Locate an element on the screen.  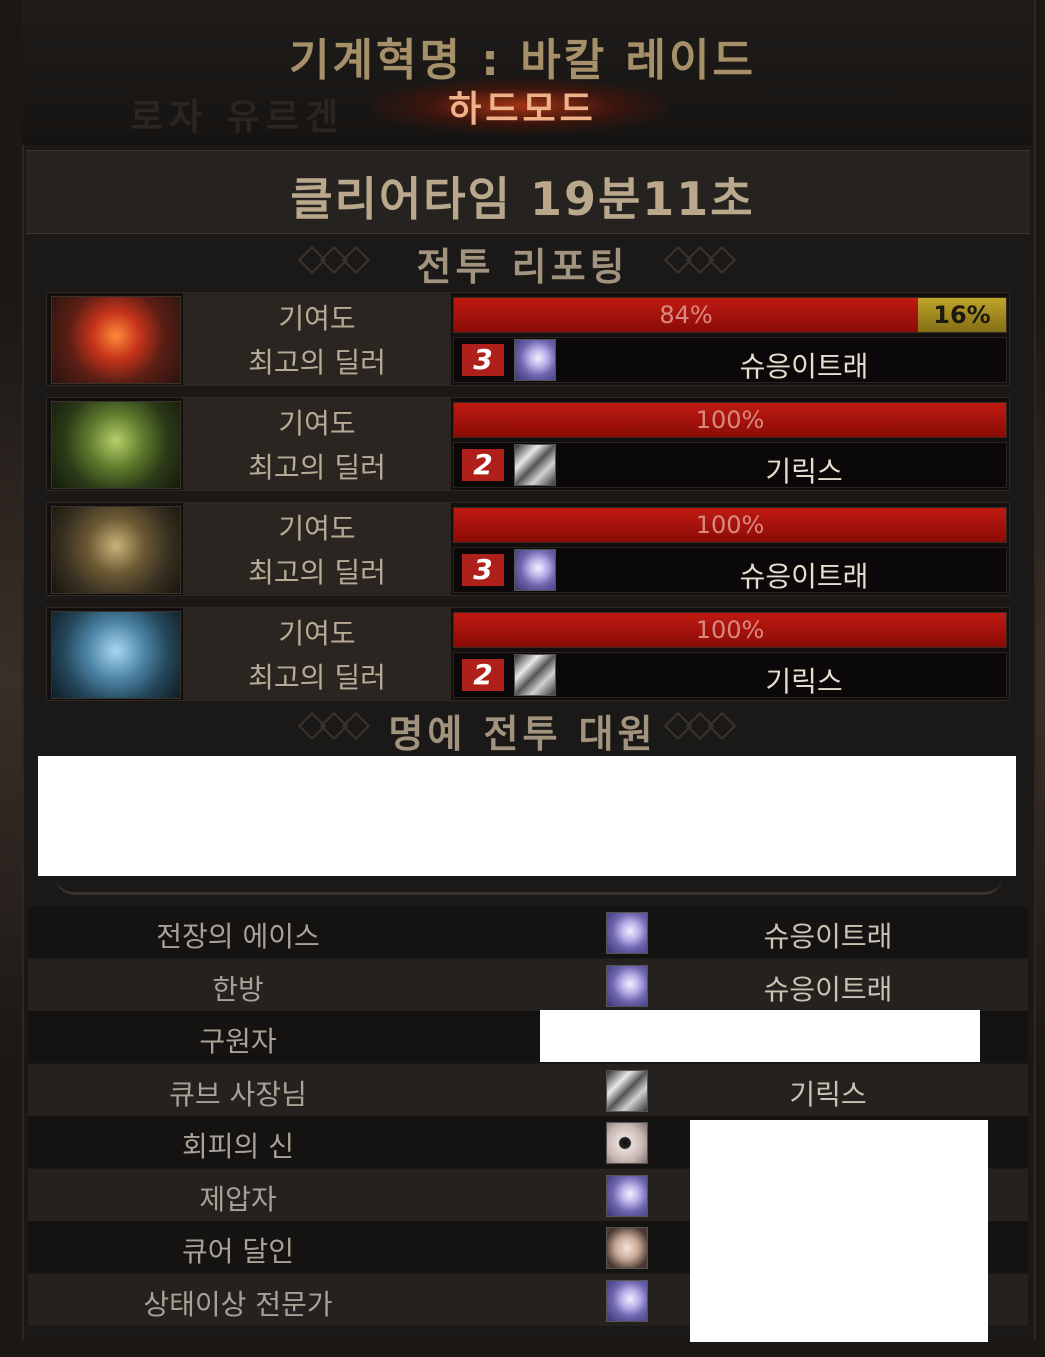
award-row: 한방 슈응이트래 is located at coordinates (528, 984).